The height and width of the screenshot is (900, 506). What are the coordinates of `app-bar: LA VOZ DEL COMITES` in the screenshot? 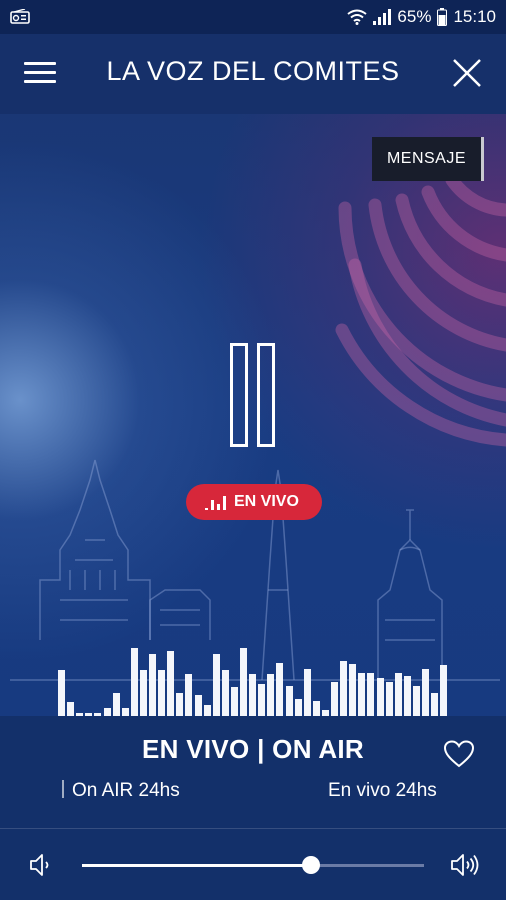 It's located at (253, 74).